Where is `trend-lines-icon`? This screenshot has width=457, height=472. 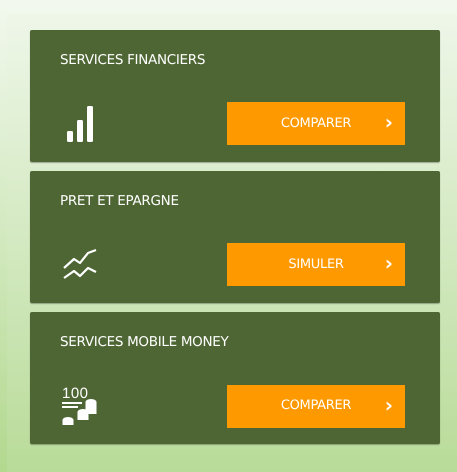 trend-lines-icon is located at coordinates (80, 265).